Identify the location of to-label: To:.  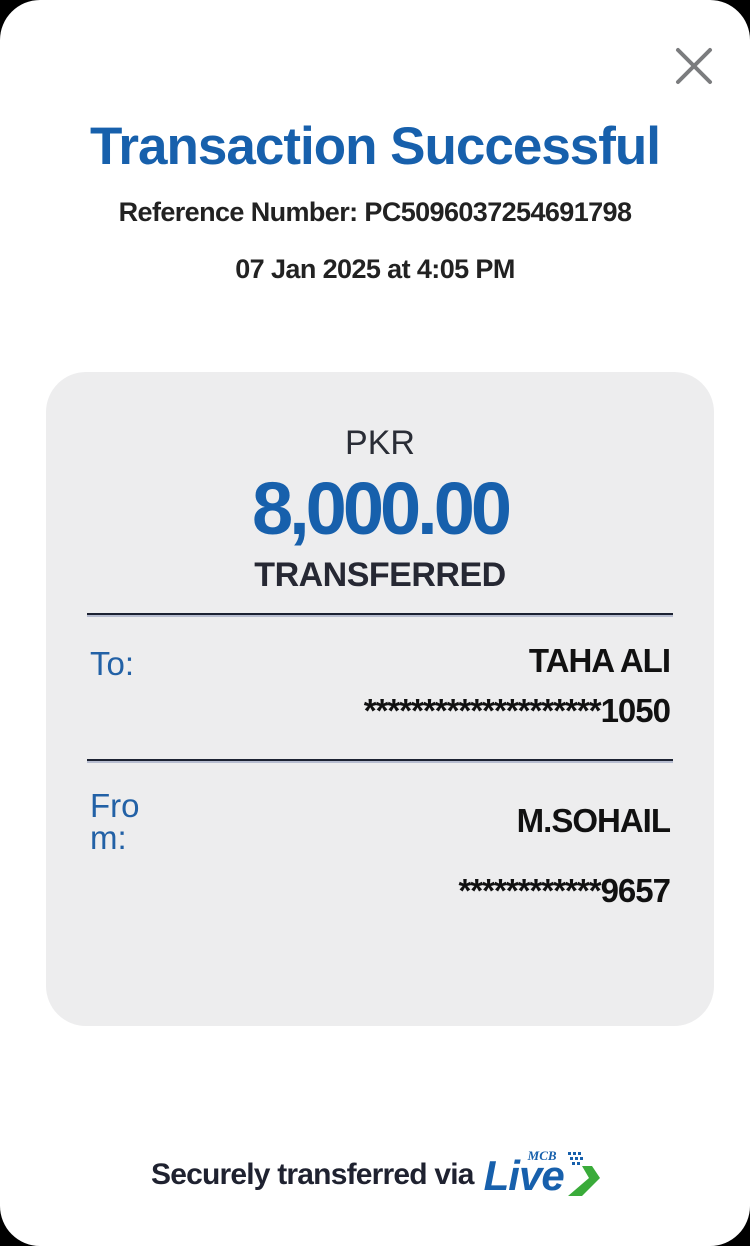
(112, 663).